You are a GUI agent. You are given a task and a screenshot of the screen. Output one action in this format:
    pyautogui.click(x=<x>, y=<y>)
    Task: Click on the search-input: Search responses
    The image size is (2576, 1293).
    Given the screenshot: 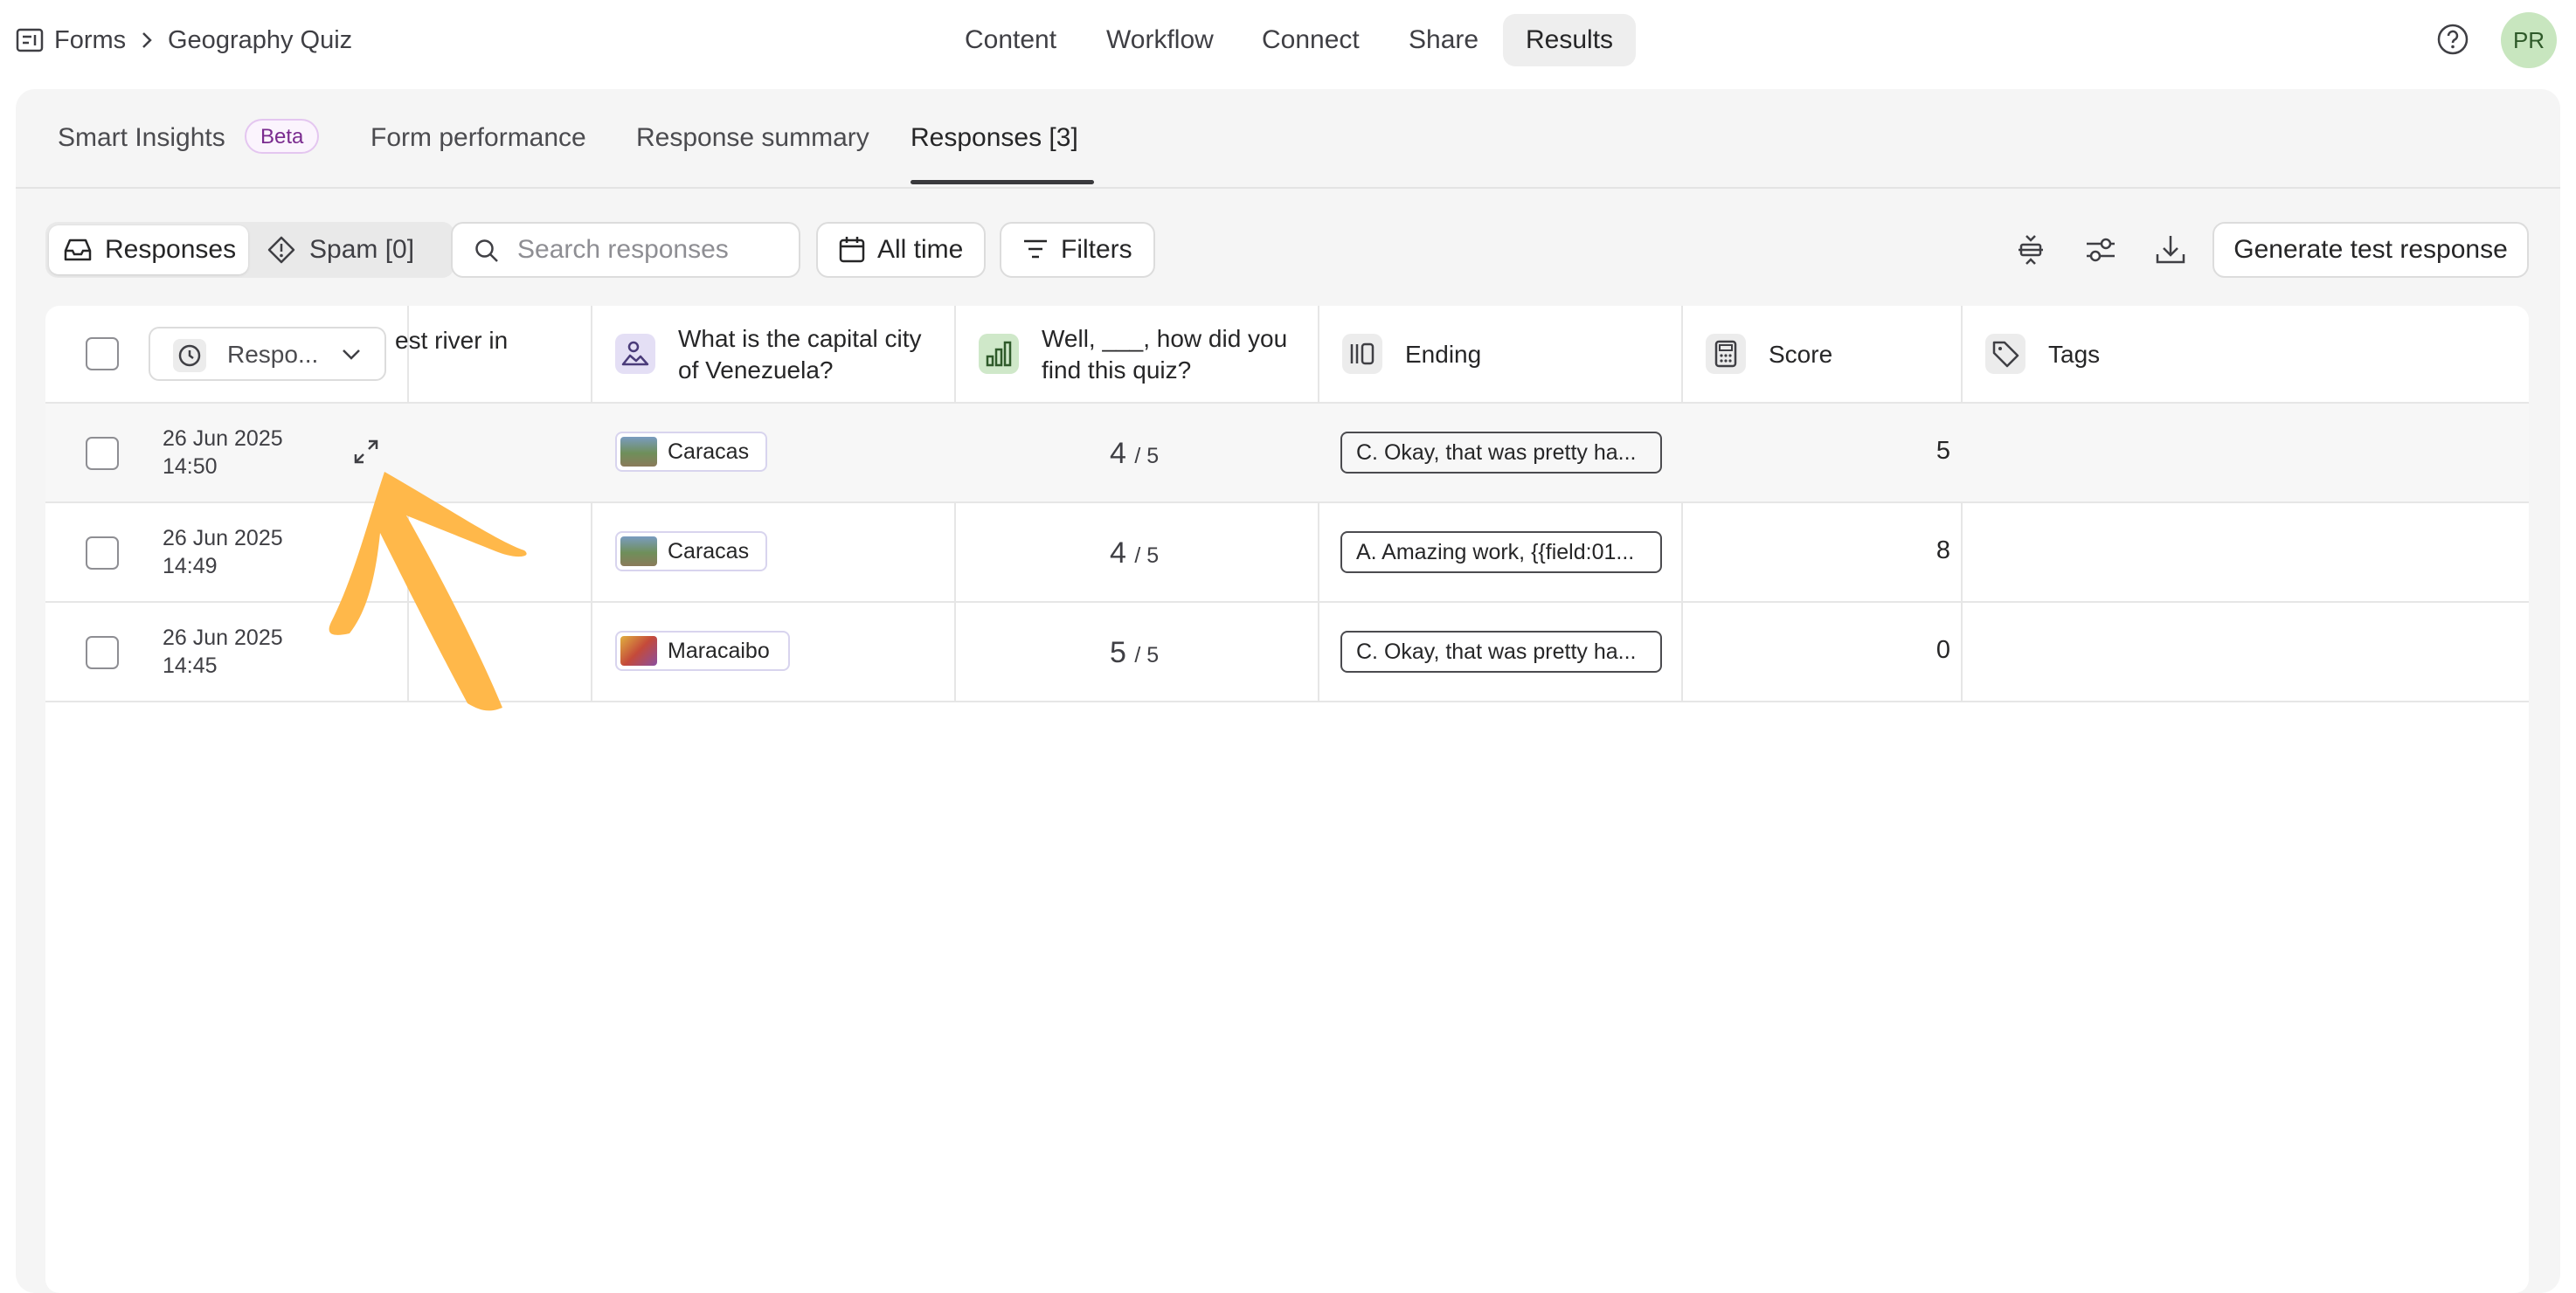 What is the action you would take?
    pyautogui.click(x=625, y=250)
    